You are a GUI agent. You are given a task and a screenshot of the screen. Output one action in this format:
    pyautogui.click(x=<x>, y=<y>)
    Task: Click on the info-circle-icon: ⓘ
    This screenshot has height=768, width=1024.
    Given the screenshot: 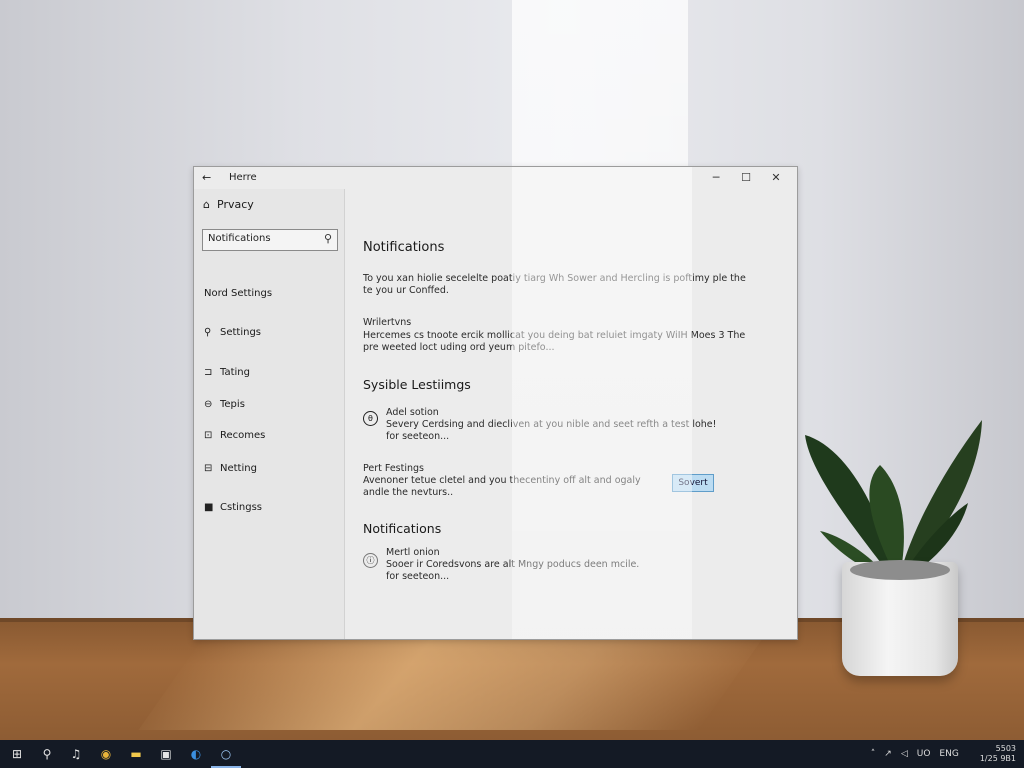 What is the action you would take?
    pyautogui.click(x=370, y=560)
    